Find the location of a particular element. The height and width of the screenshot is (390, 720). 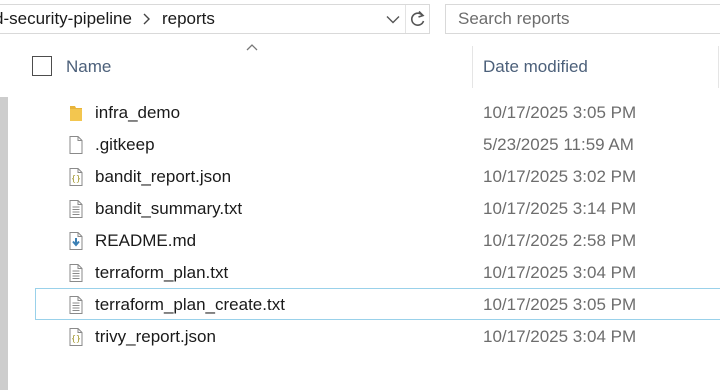

file-name: .gitkeep is located at coordinates (125, 144).